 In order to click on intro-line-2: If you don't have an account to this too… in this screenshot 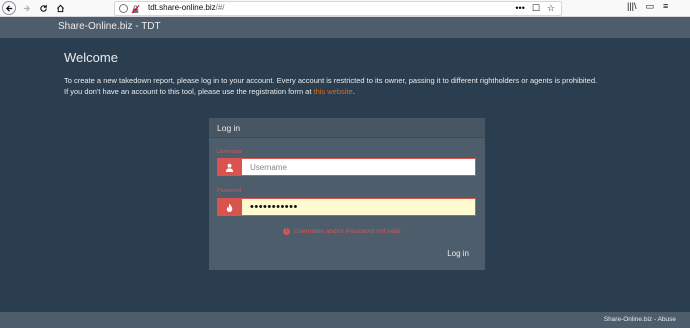, I will do `click(344, 91)`.